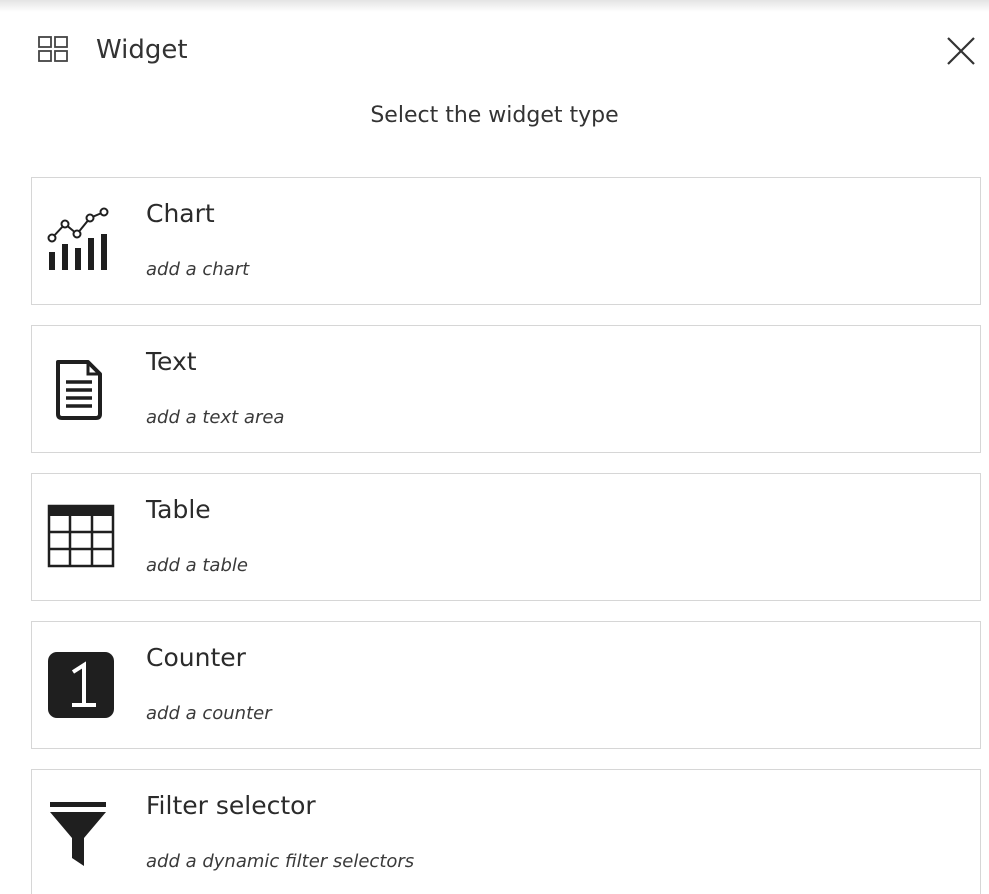  I want to click on widget-option-title: Table, so click(178, 509).